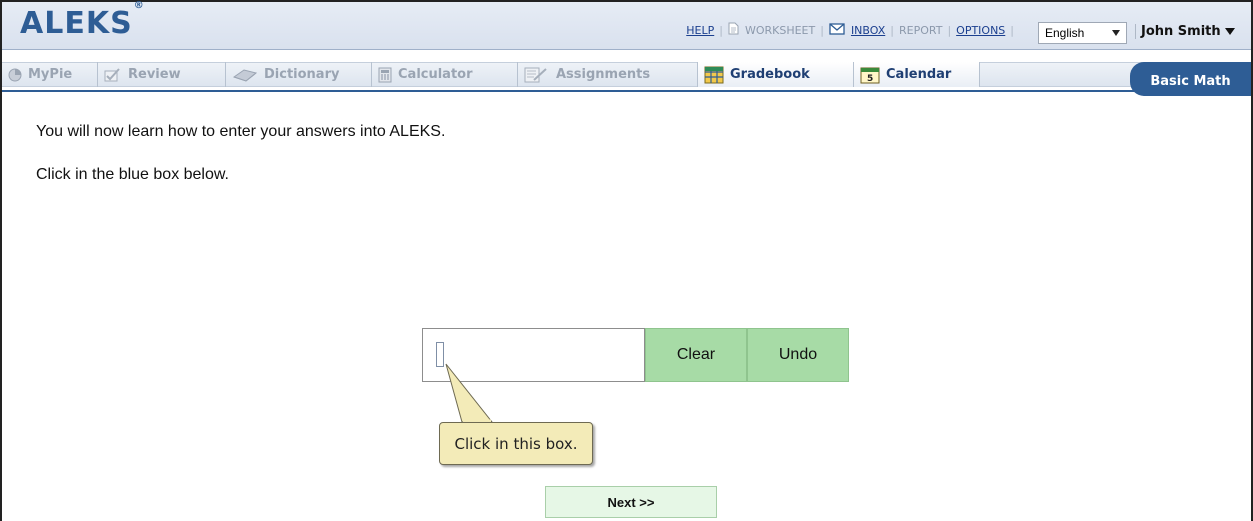  What do you see at coordinates (1065, 33) in the screenshot?
I see `language-value: English` at bounding box center [1065, 33].